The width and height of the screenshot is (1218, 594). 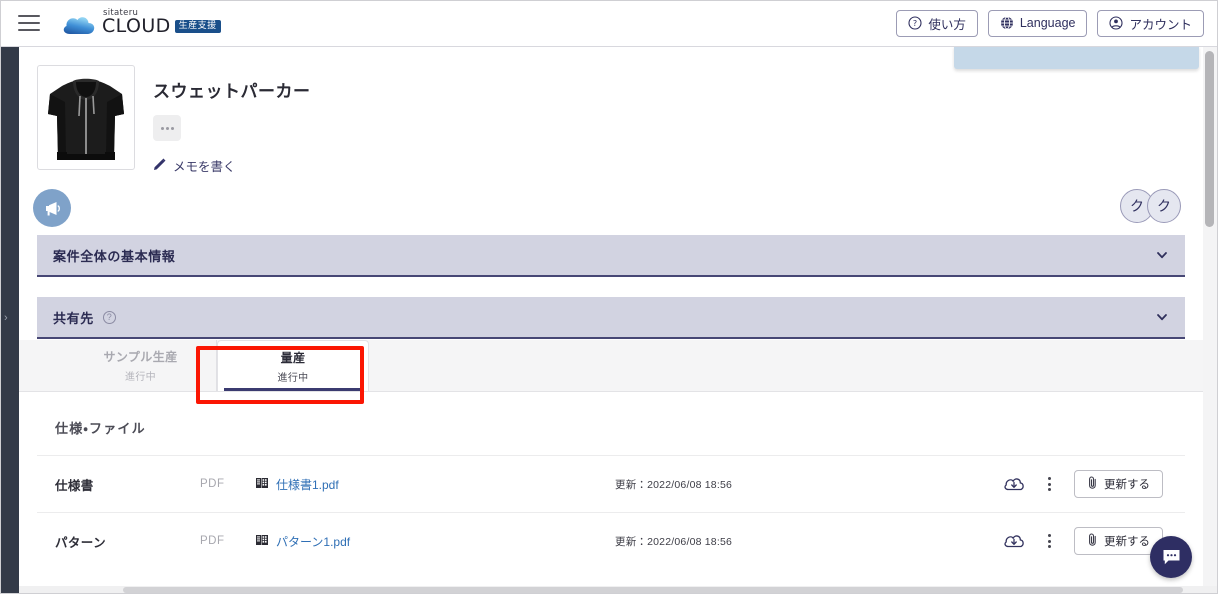 I want to click on vertical-scrollbar-thumb, so click(x=1209, y=139).